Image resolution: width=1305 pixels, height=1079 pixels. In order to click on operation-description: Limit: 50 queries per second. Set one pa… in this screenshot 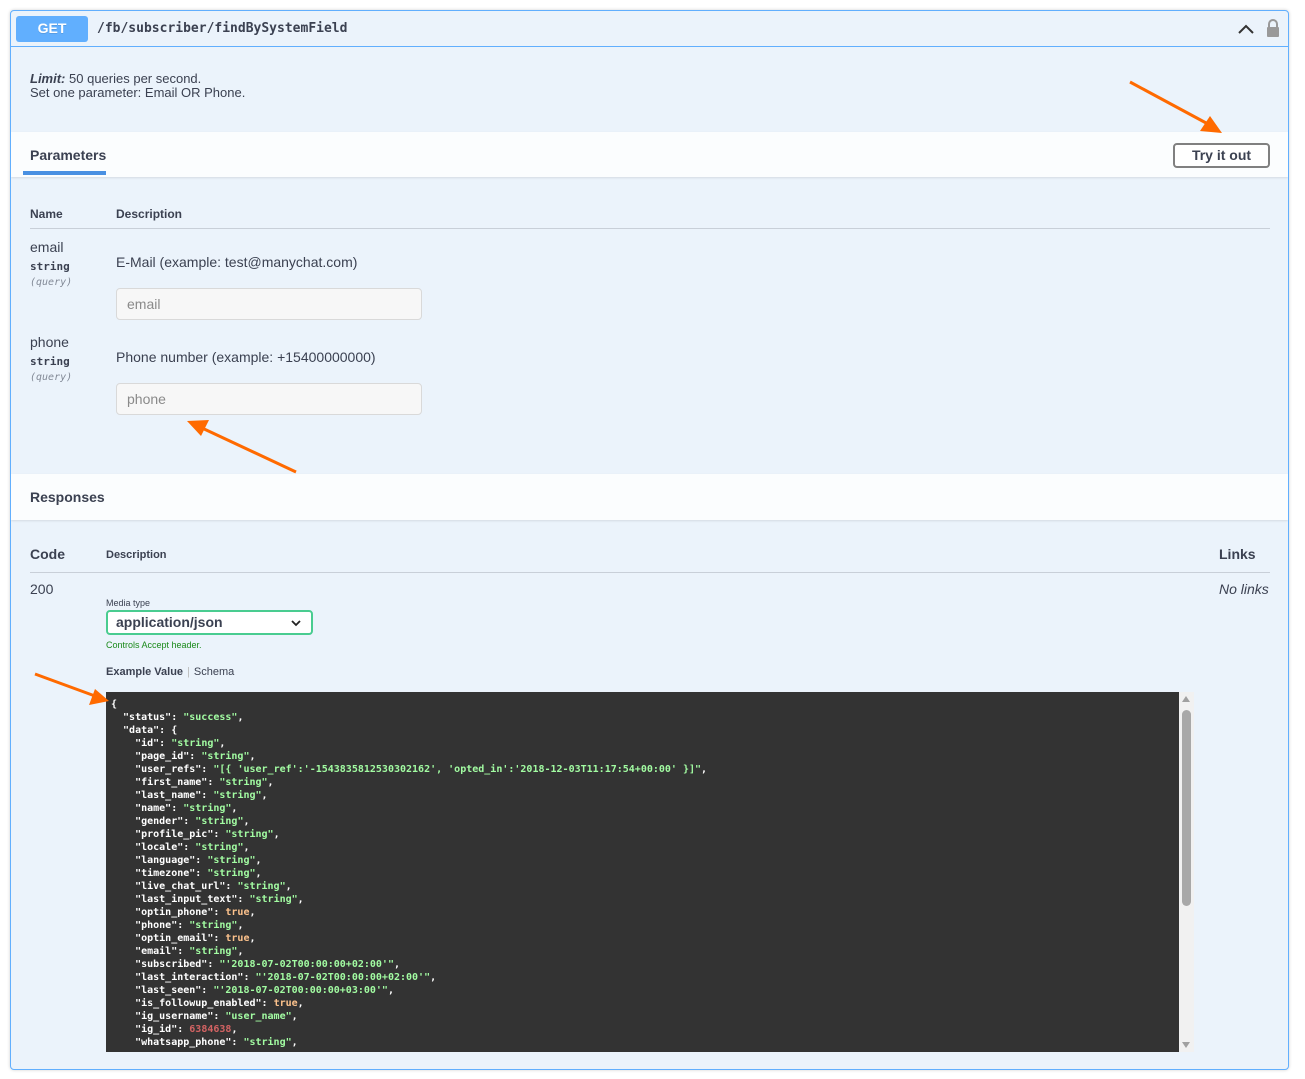, I will do `click(137, 86)`.